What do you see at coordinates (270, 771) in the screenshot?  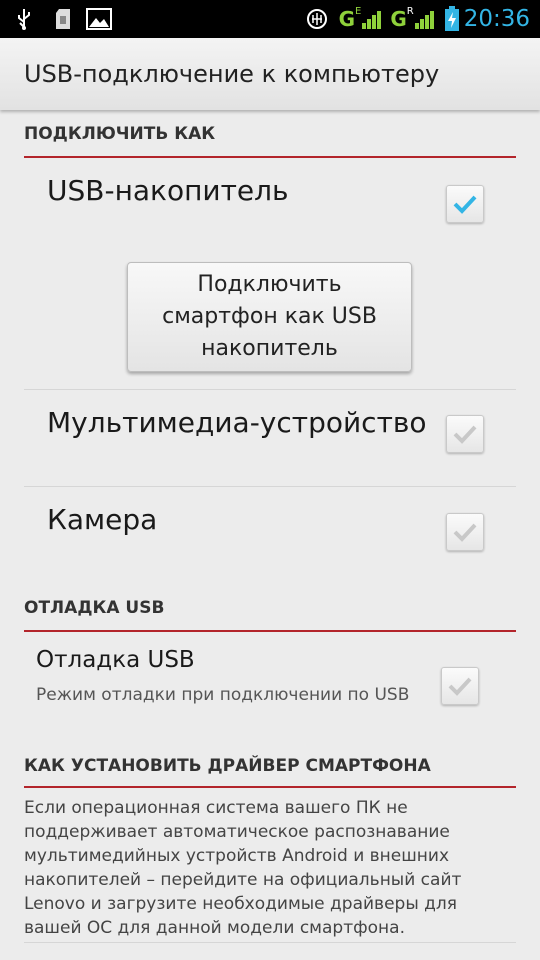 I see `section-header-driver: КАК УСТАНОВИТЬ ДРАЙВЕР СМАРТФОНА` at bounding box center [270, 771].